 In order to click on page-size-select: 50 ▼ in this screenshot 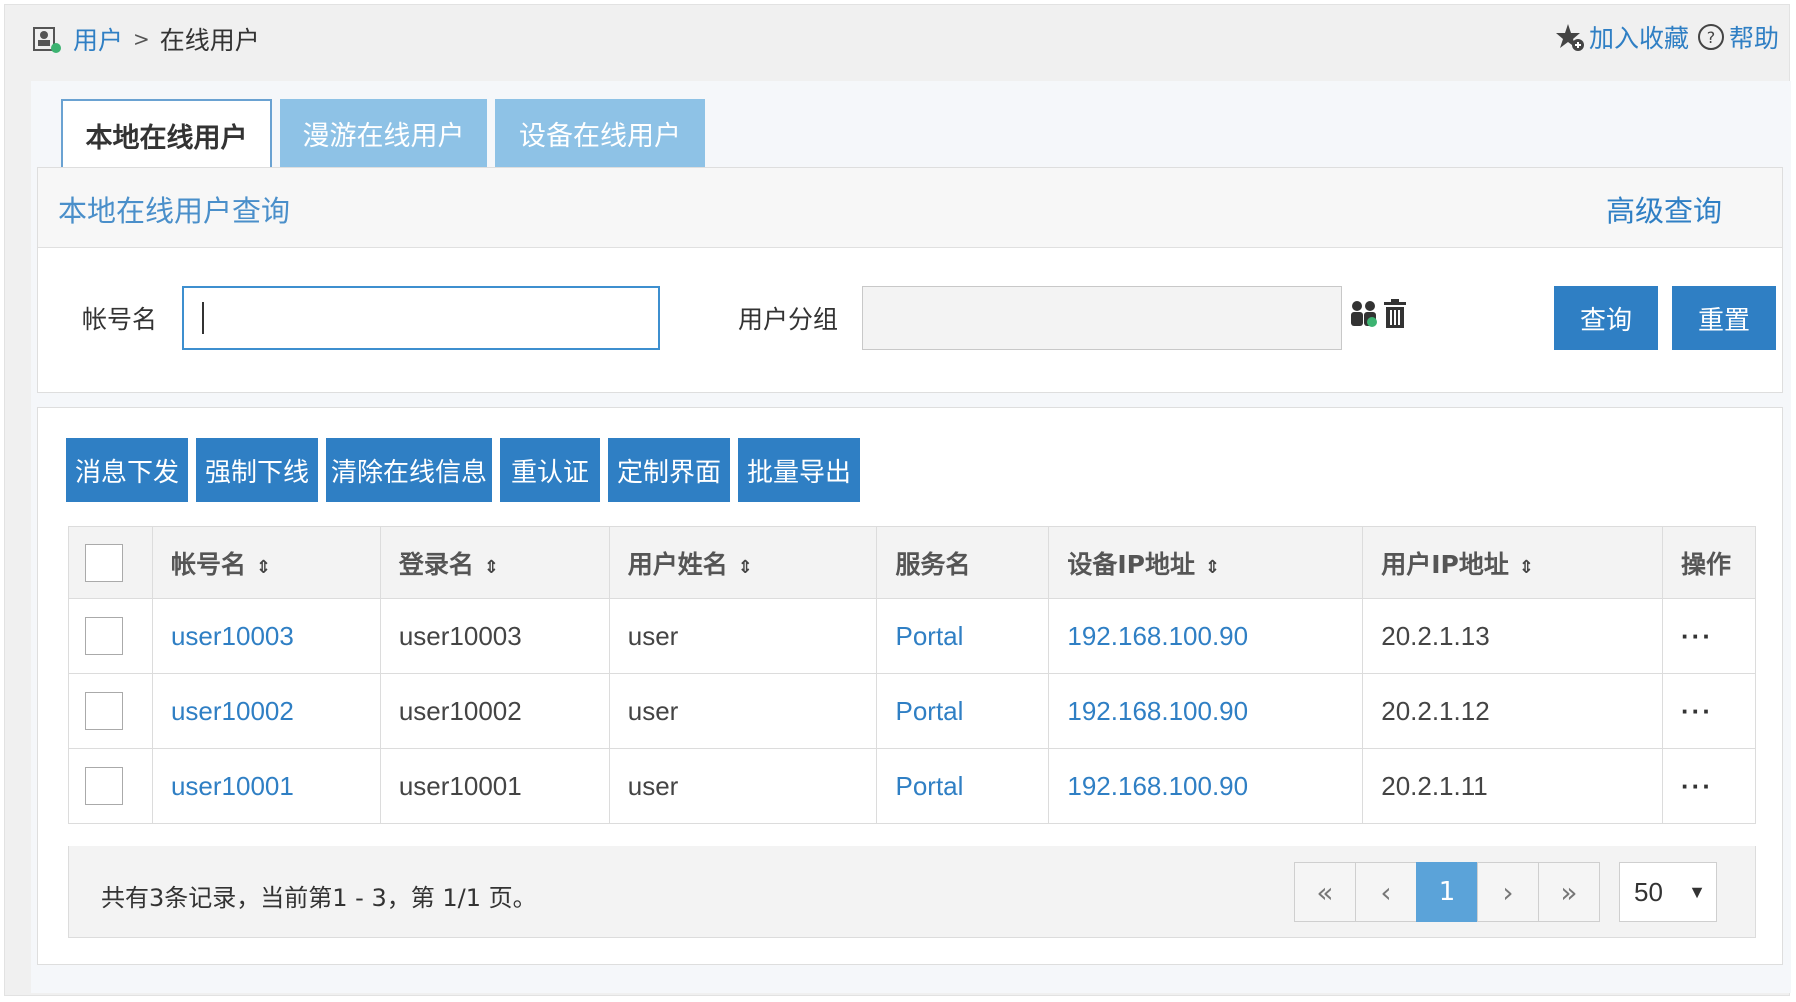, I will do `click(1668, 892)`.